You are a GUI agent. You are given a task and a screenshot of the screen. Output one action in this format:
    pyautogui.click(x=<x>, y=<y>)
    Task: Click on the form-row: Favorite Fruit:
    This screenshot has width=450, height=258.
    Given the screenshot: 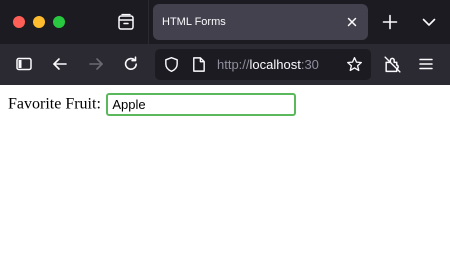 What is the action you would take?
    pyautogui.click(x=152, y=104)
    